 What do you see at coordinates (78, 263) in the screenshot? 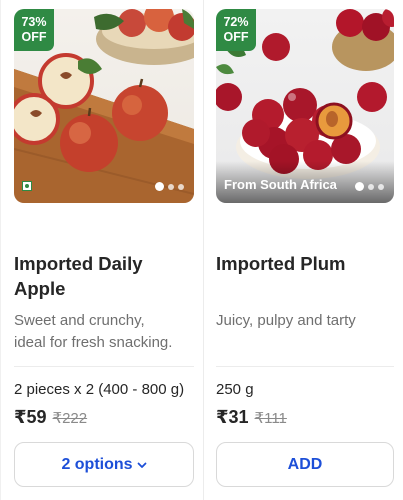
I see `product-name-line: Imported Daily` at bounding box center [78, 263].